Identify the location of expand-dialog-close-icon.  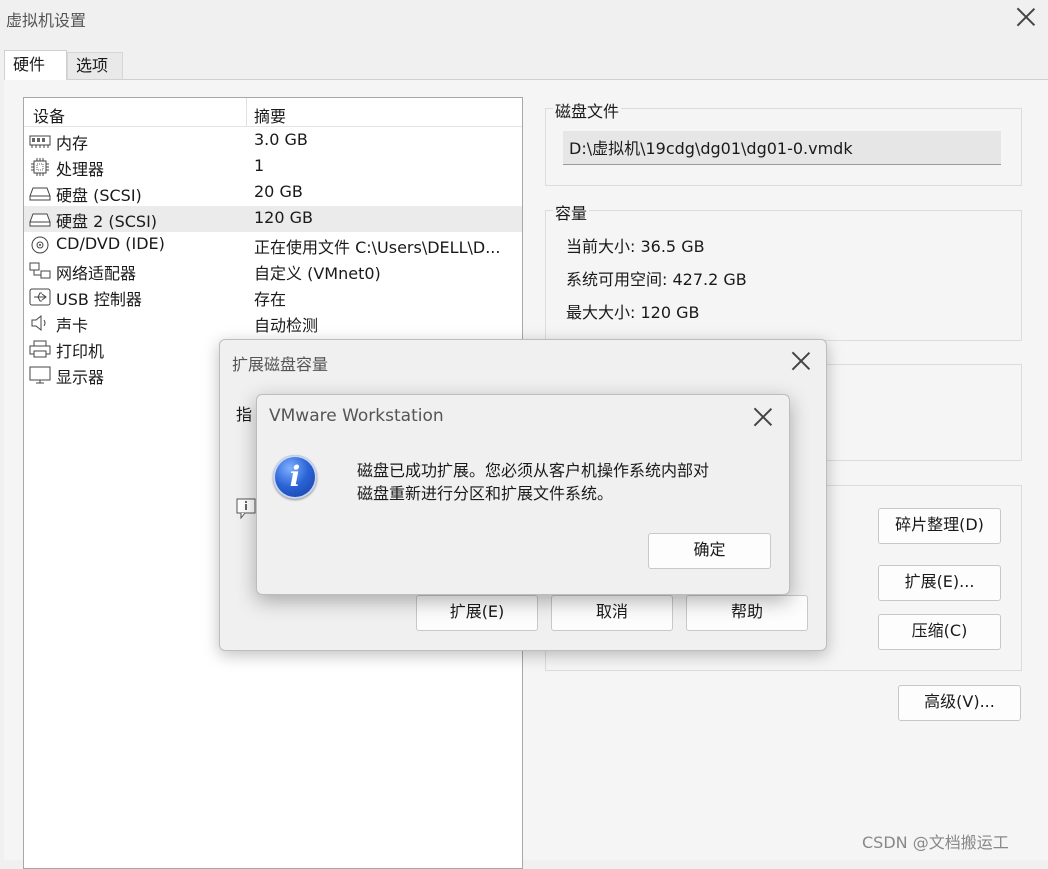
(801, 361).